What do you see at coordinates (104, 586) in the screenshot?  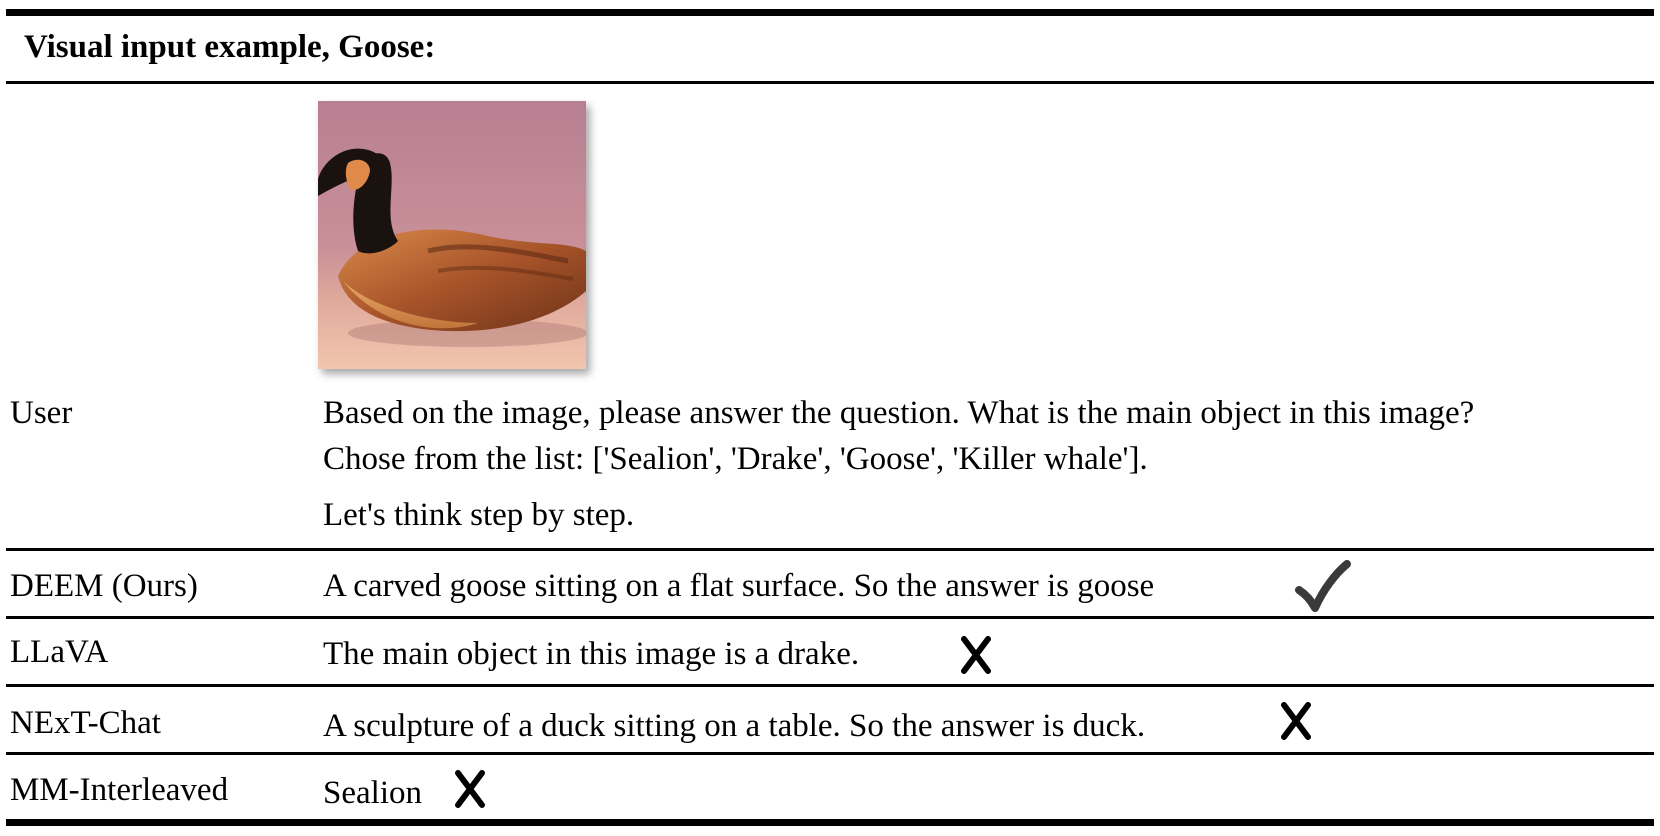 I see `model-name-deem: DEEM (Ours)` at bounding box center [104, 586].